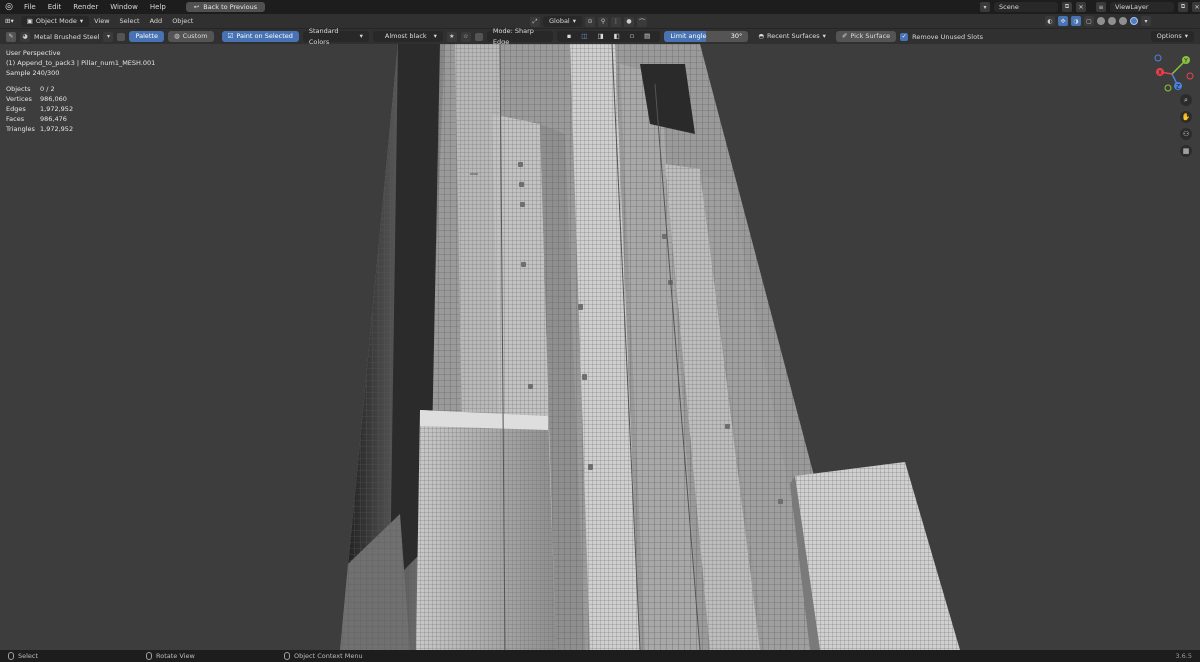  I want to click on sample-label: Sample 240/300, so click(33, 73).